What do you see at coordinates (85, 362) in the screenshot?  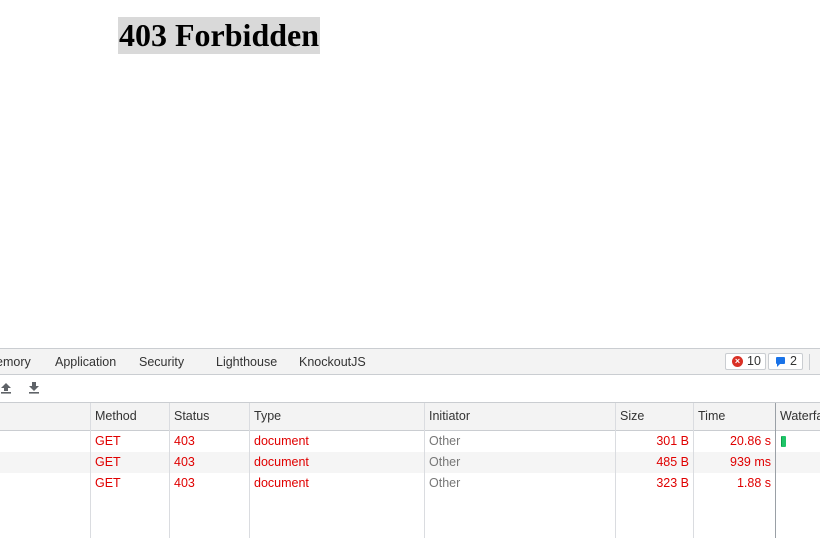 I see `tab-application: Application` at bounding box center [85, 362].